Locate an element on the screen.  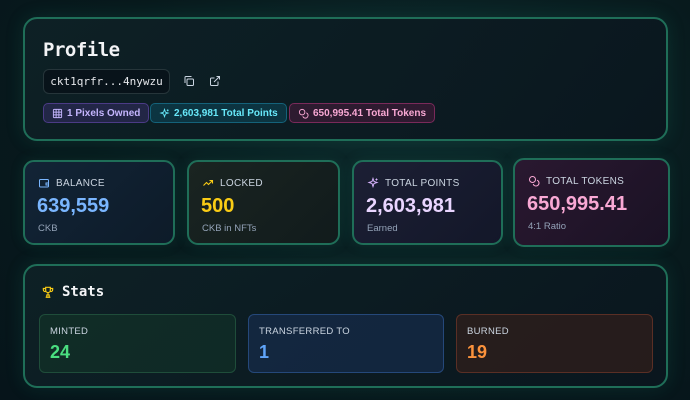
profile-title: Profile is located at coordinates (81, 50).